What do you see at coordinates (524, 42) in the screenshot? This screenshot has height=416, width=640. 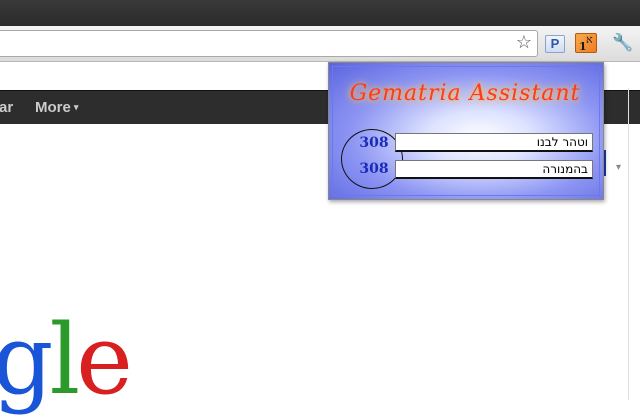 I see `star-icon: ☆` at bounding box center [524, 42].